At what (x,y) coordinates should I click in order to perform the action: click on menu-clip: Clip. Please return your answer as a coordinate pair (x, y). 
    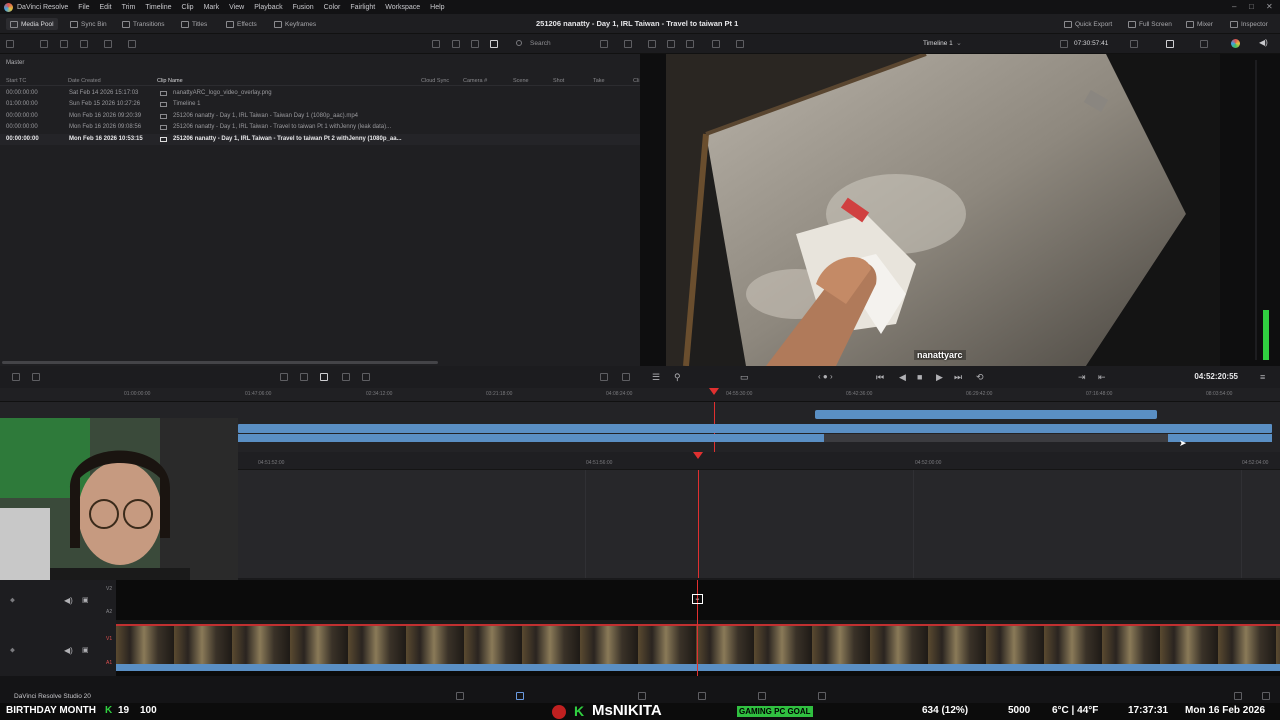
    Looking at the image, I should click on (188, 7).